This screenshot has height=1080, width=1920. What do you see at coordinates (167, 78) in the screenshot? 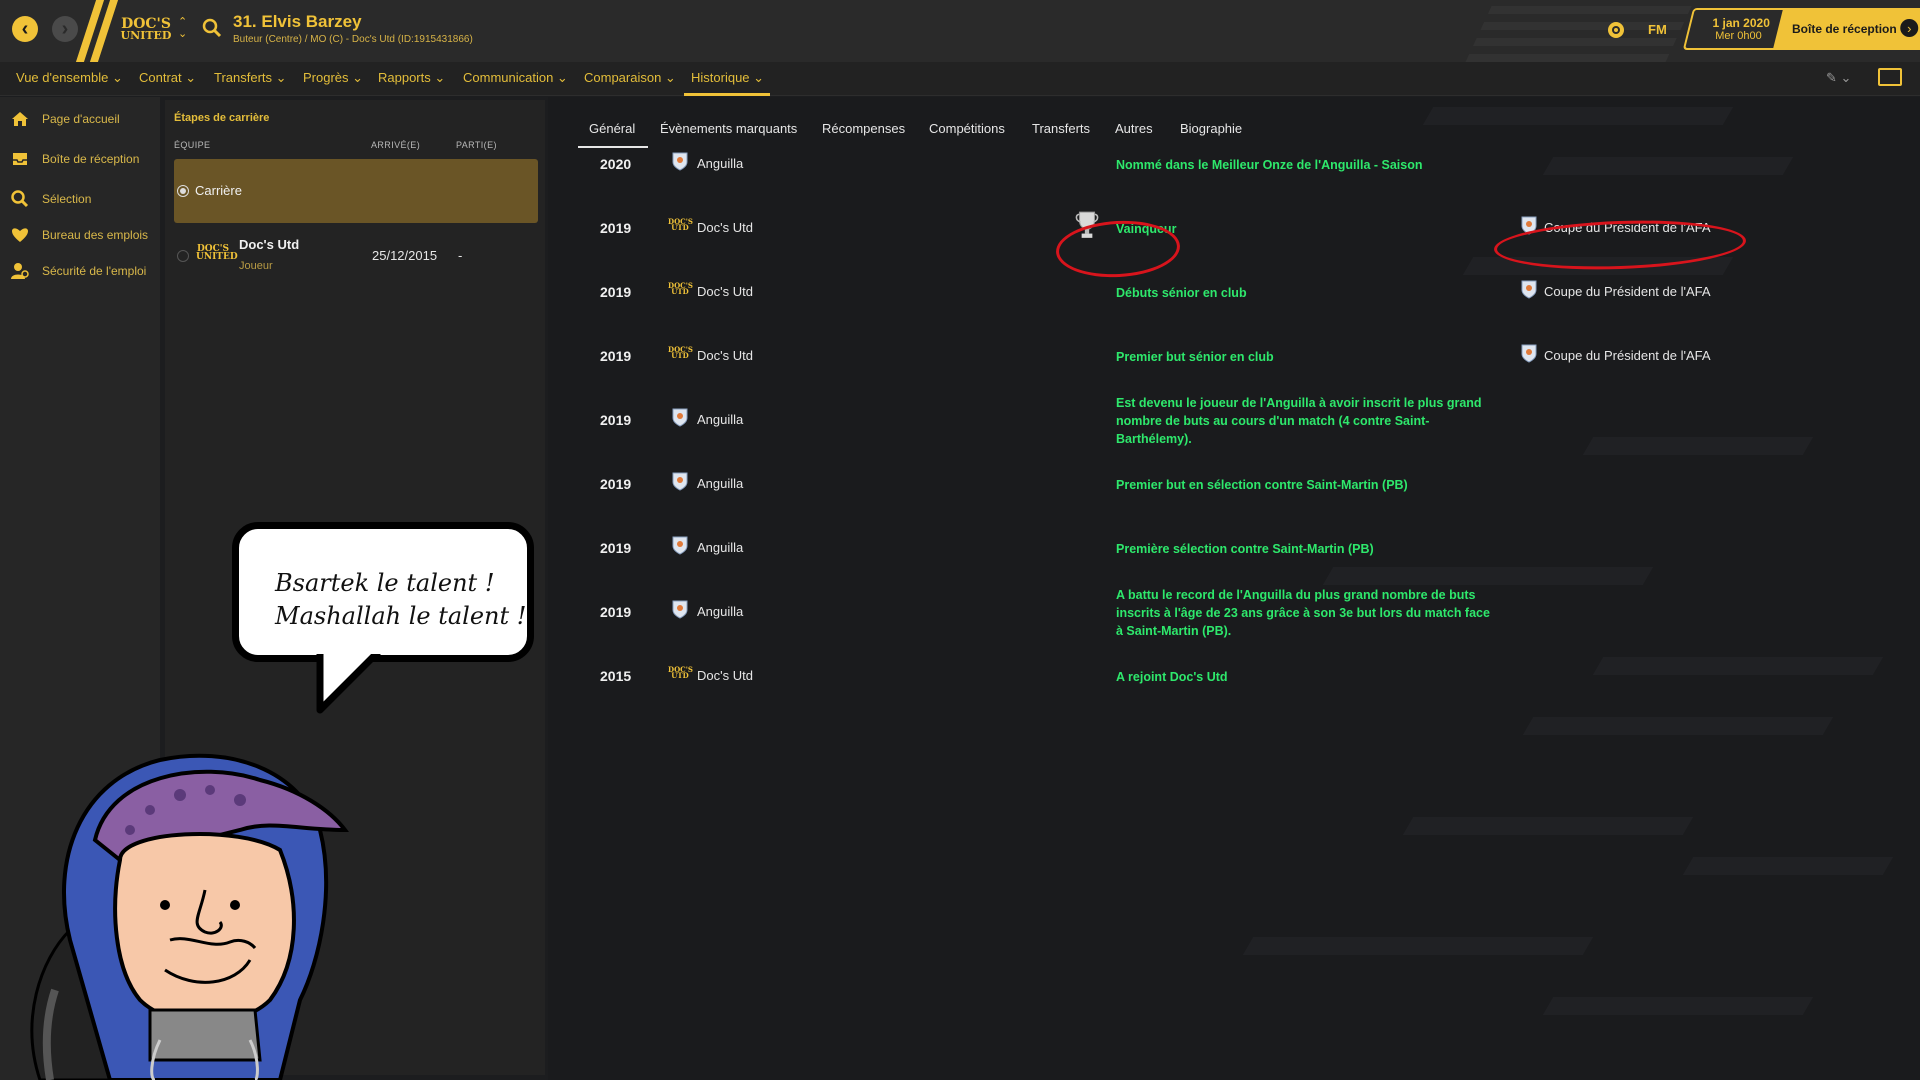
I see `menu-contract: Contrat ⌄` at bounding box center [167, 78].